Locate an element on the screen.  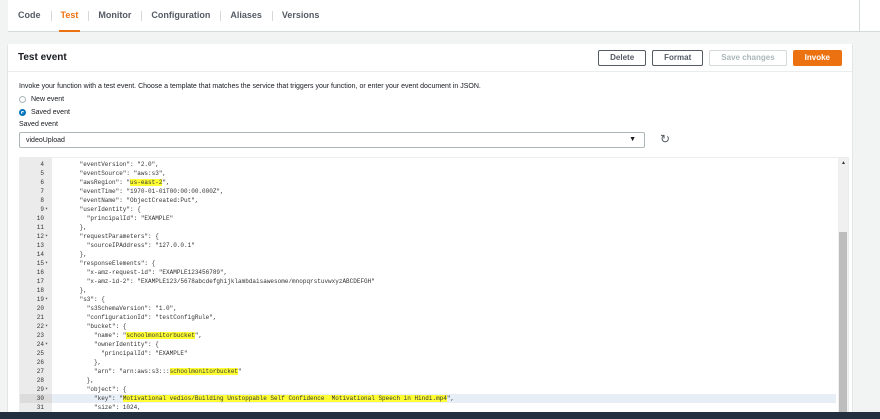
saved-event-select: videoUpload ▼ is located at coordinates (332, 140).